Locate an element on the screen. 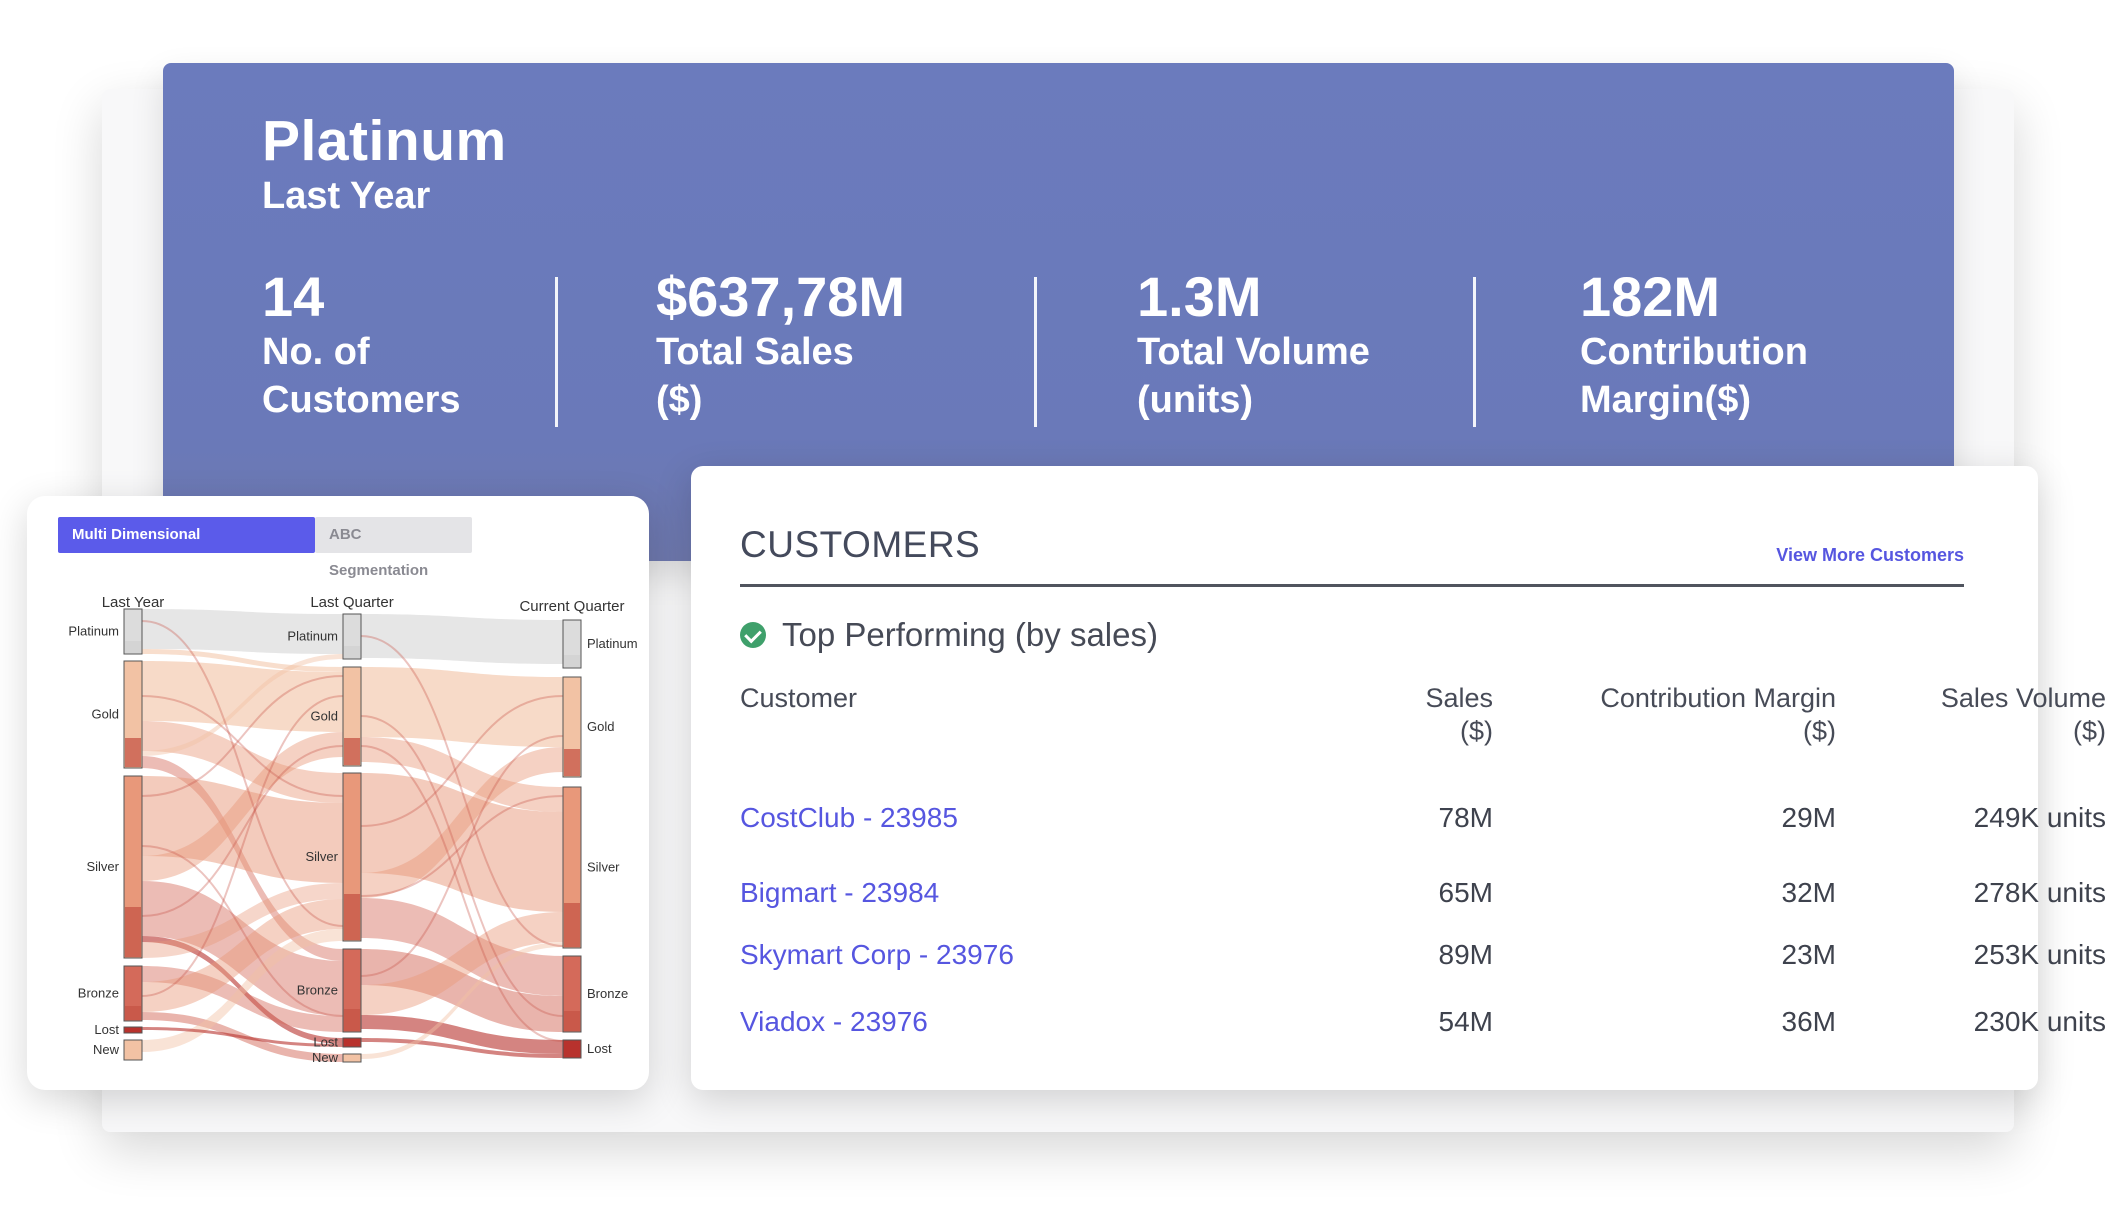  kpi-value: 14 is located at coordinates (293, 296).